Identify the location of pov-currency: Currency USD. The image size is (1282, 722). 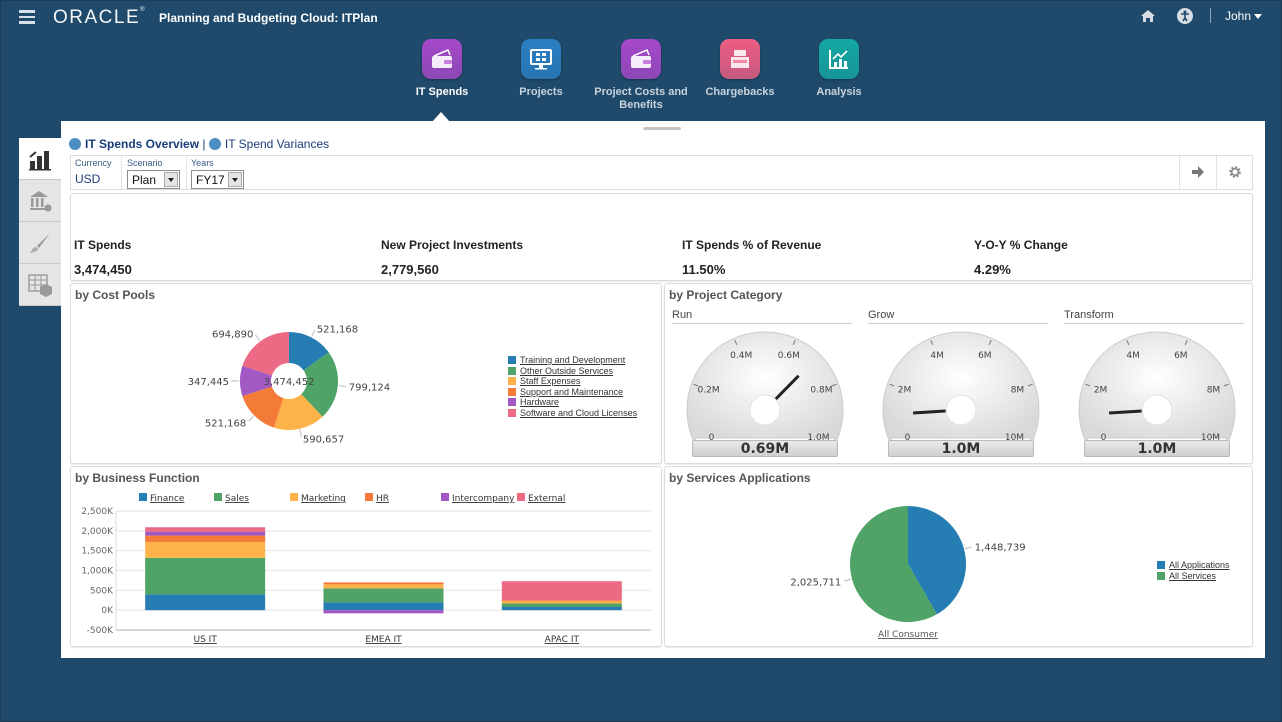
(93, 172).